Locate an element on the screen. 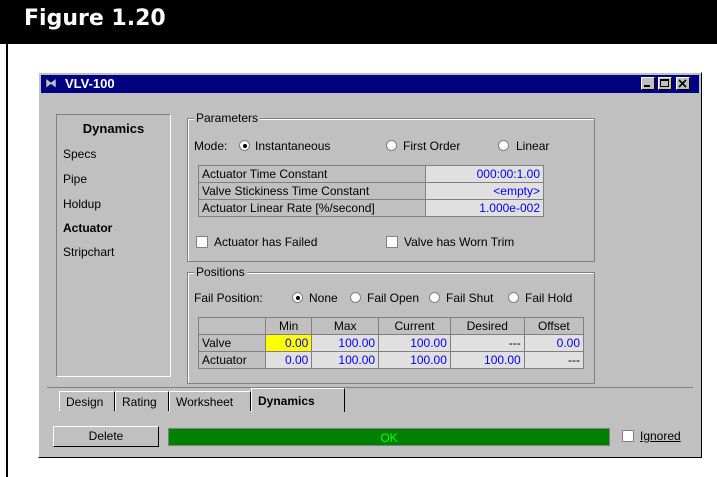  nav-item-pipe: Pipe is located at coordinates (75, 179).